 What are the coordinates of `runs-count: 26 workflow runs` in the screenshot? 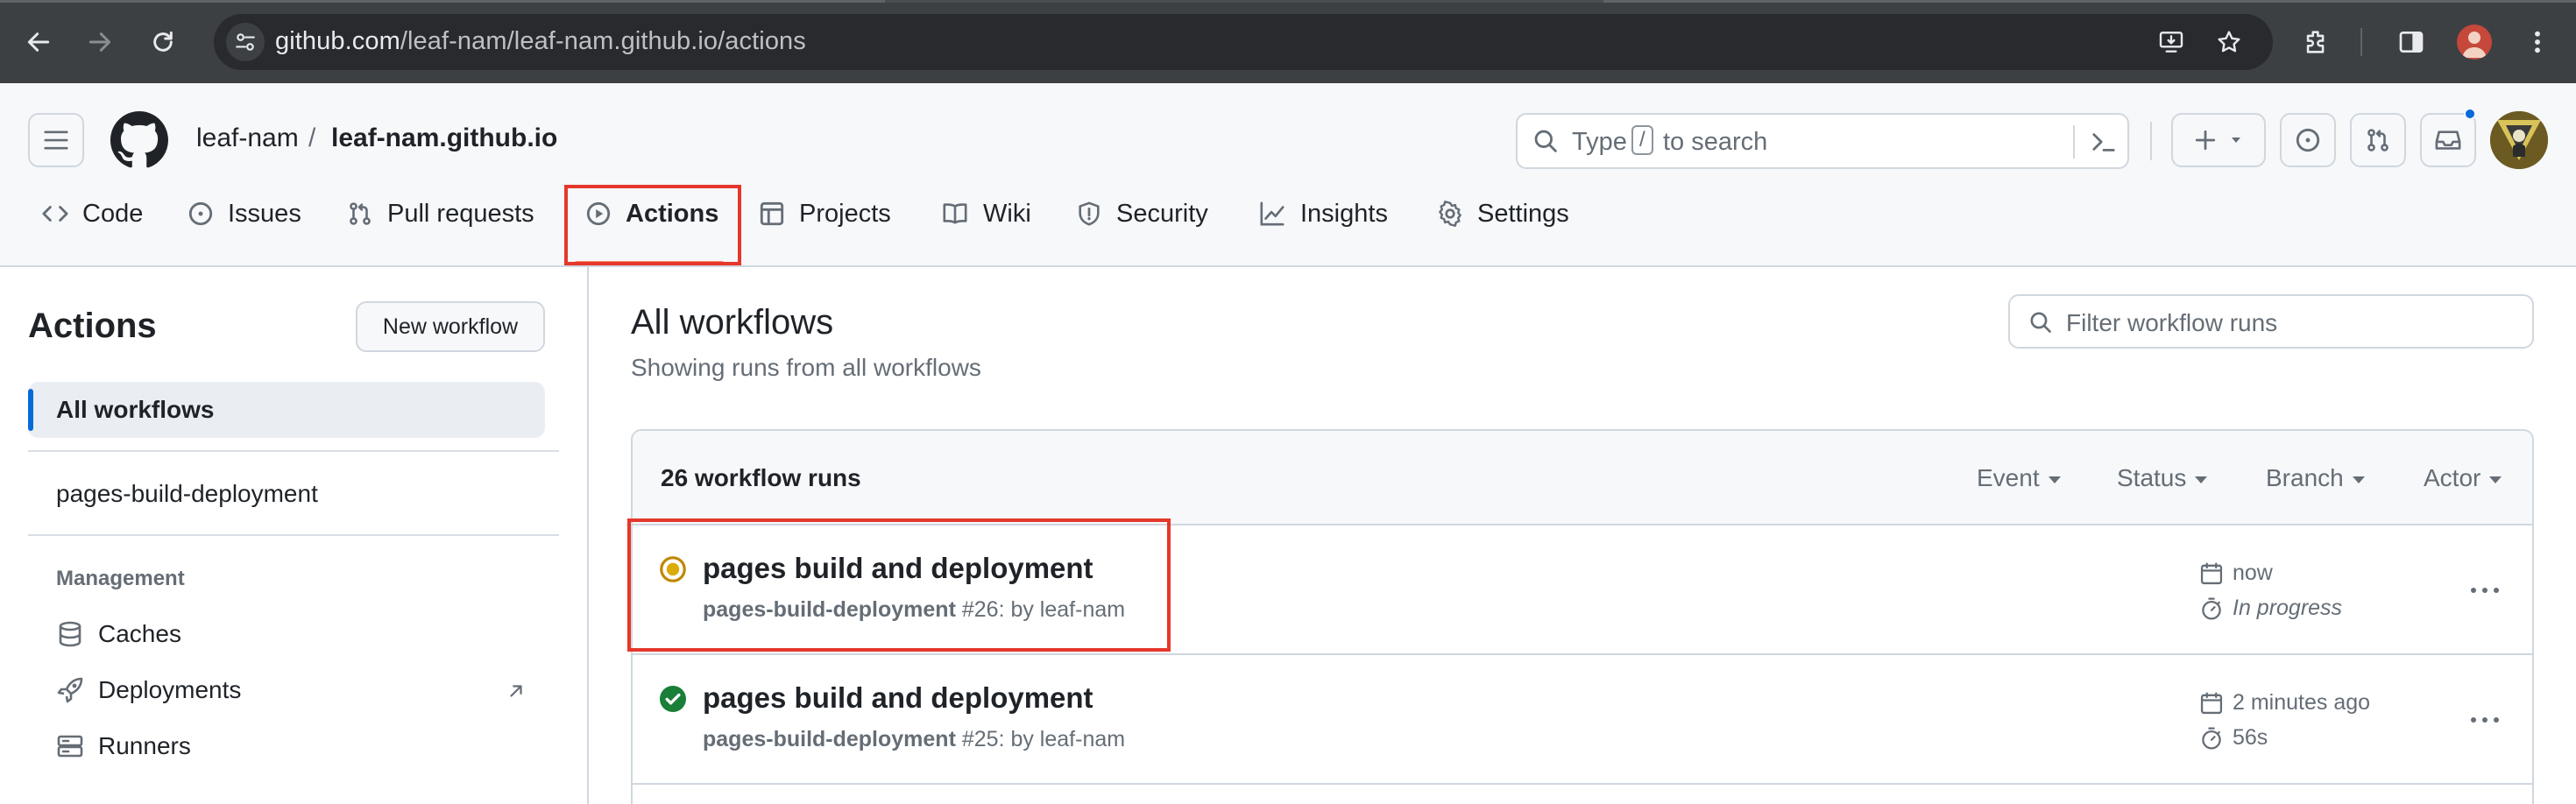 It's located at (761, 477).